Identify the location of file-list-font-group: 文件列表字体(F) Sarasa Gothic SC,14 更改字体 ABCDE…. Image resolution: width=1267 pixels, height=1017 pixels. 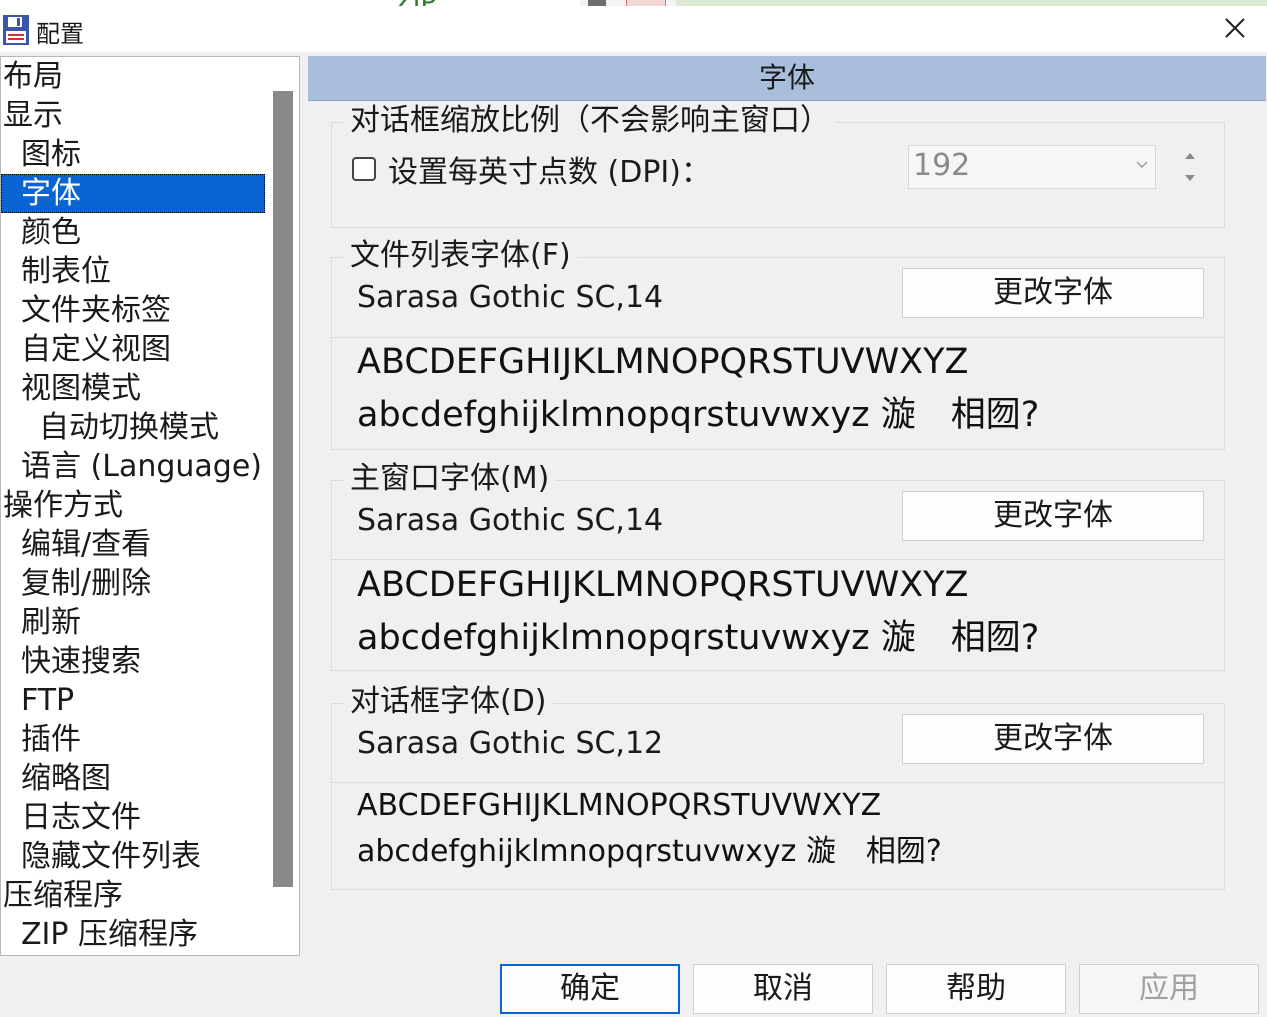
(778, 343).